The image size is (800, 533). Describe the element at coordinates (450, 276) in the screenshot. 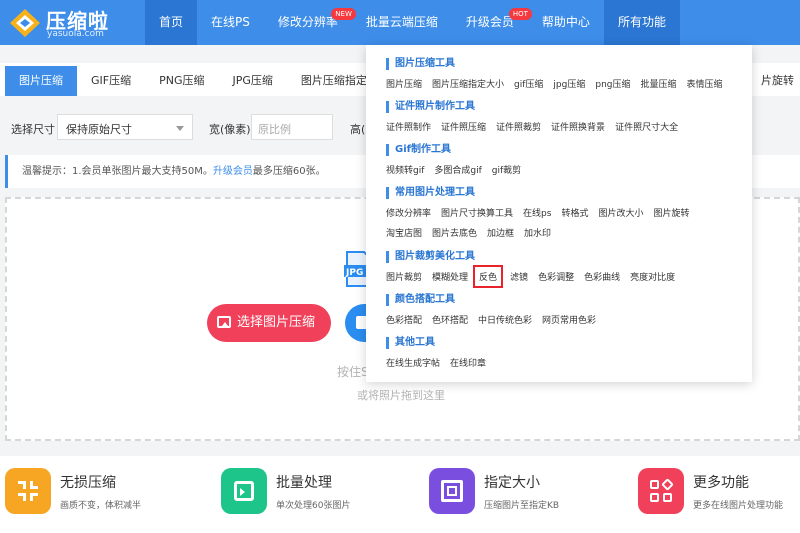

I see `menu-item: 模糊处理` at that location.